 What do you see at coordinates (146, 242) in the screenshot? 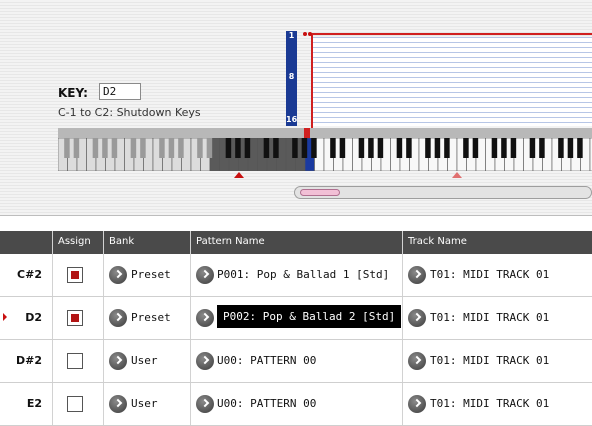
I see `header-bank: Bank` at bounding box center [146, 242].